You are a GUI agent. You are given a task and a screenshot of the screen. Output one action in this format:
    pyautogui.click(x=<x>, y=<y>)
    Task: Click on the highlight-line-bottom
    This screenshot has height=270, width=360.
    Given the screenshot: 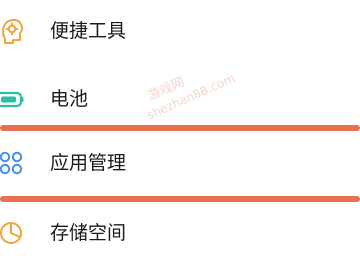 What is the action you would take?
    pyautogui.click(x=180, y=199)
    